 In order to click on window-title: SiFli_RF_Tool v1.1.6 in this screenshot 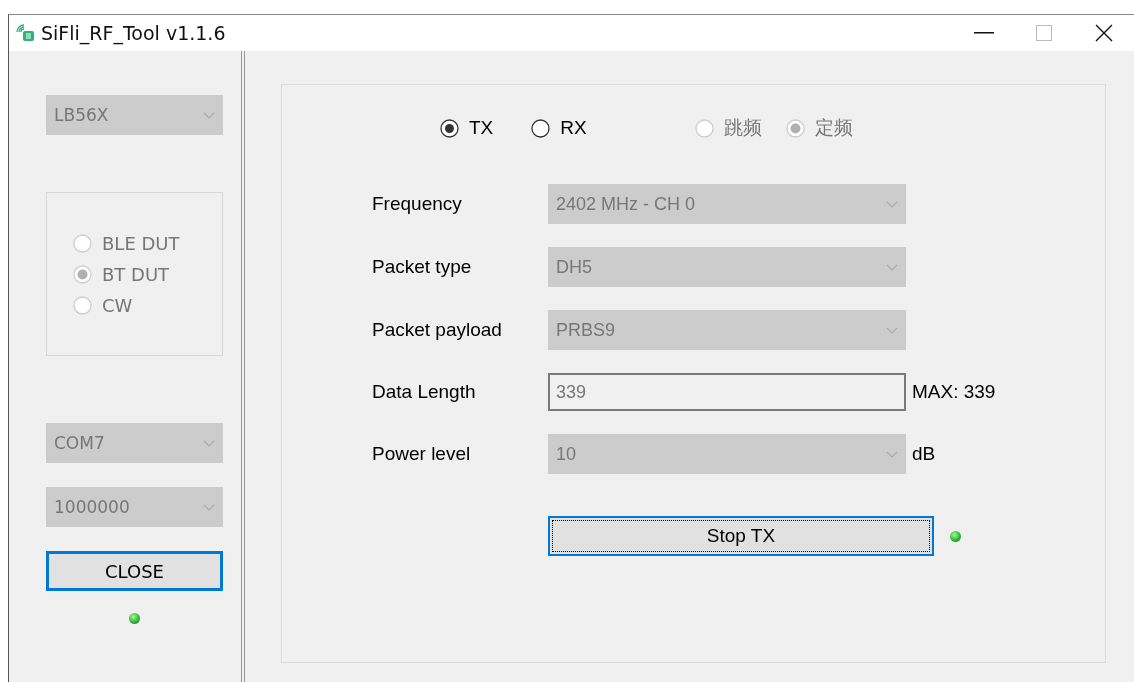, I will do `click(134, 33)`.